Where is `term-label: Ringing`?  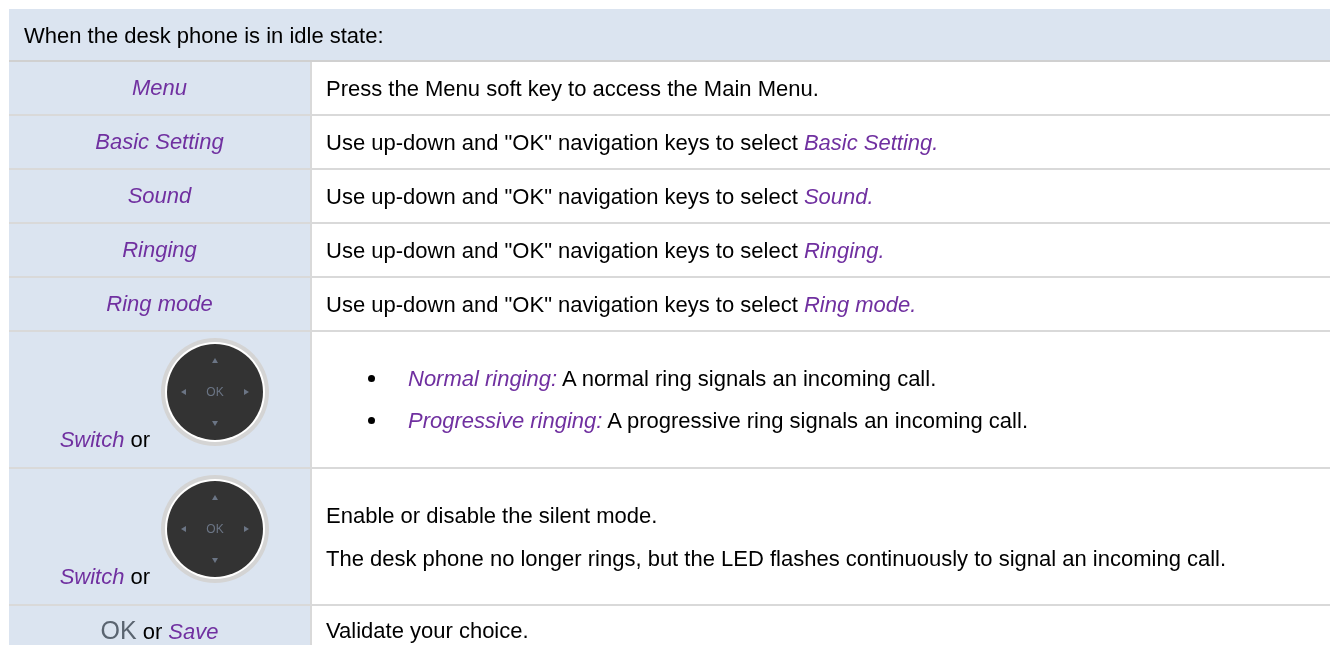
term-label: Ringing is located at coordinates (159, 250).